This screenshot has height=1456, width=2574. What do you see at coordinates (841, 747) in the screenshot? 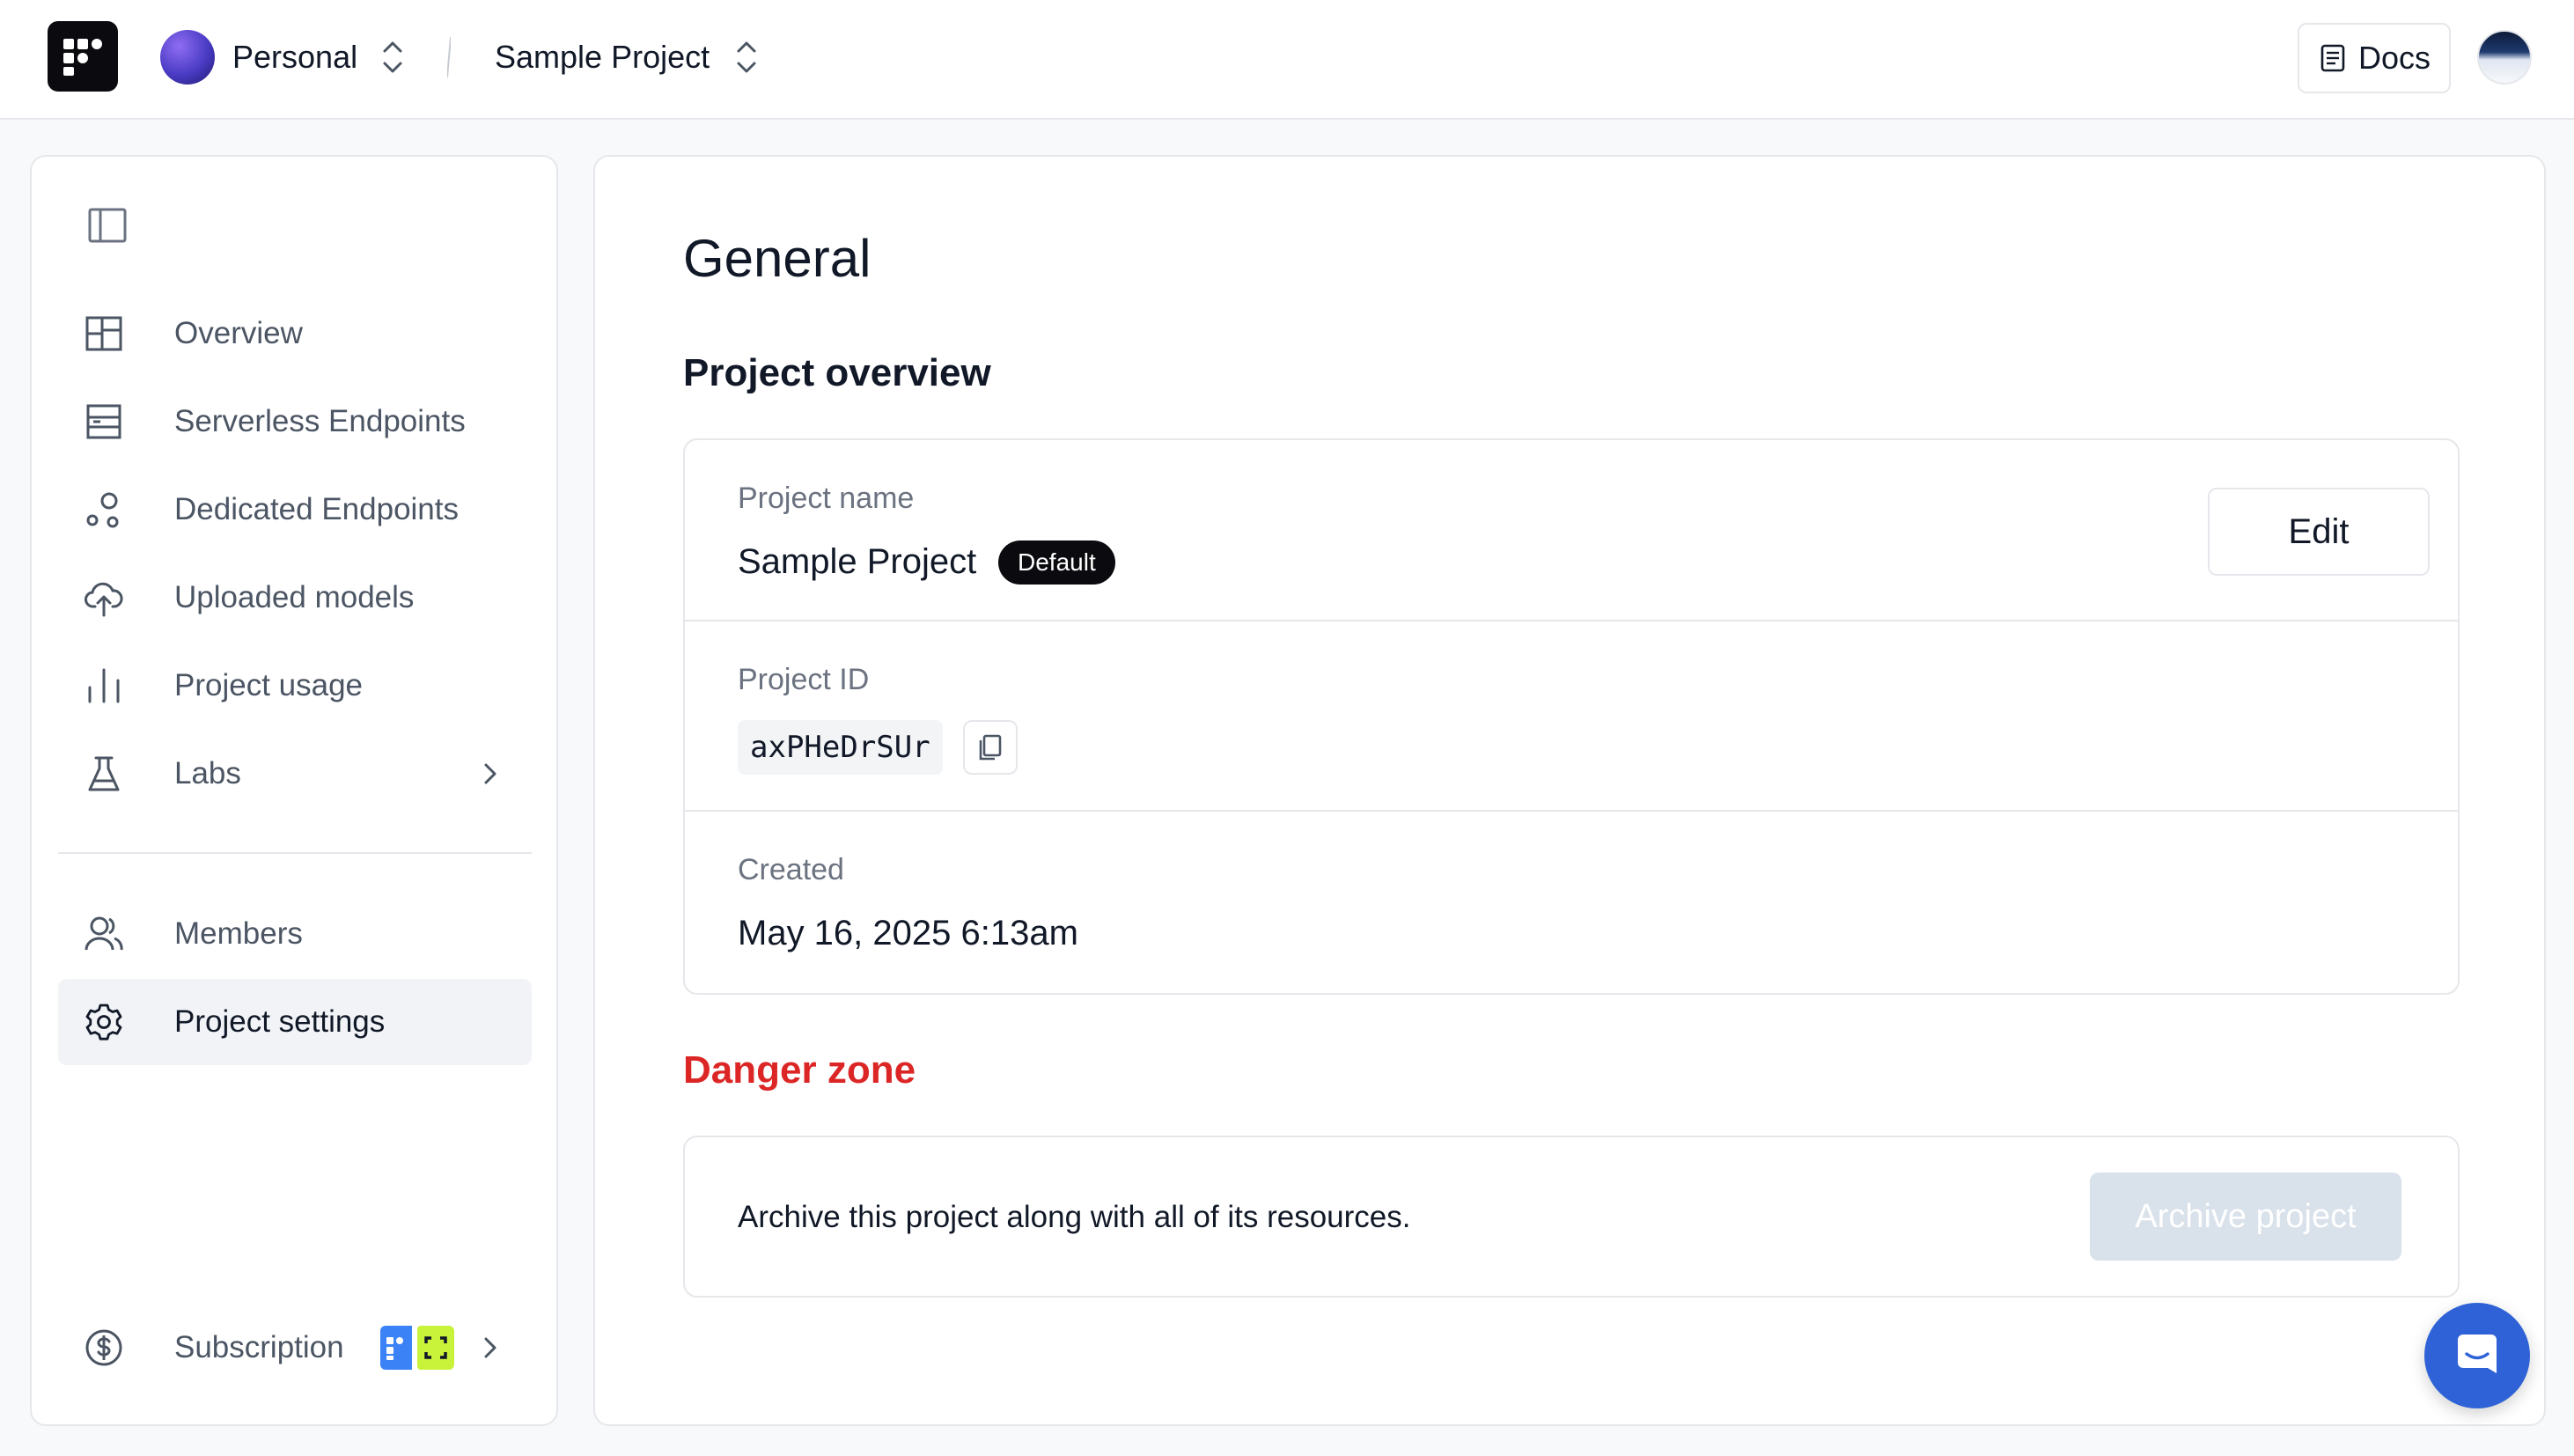
I see `project-id-value: axPHeDrSUr` at bounding box center [841, 747].